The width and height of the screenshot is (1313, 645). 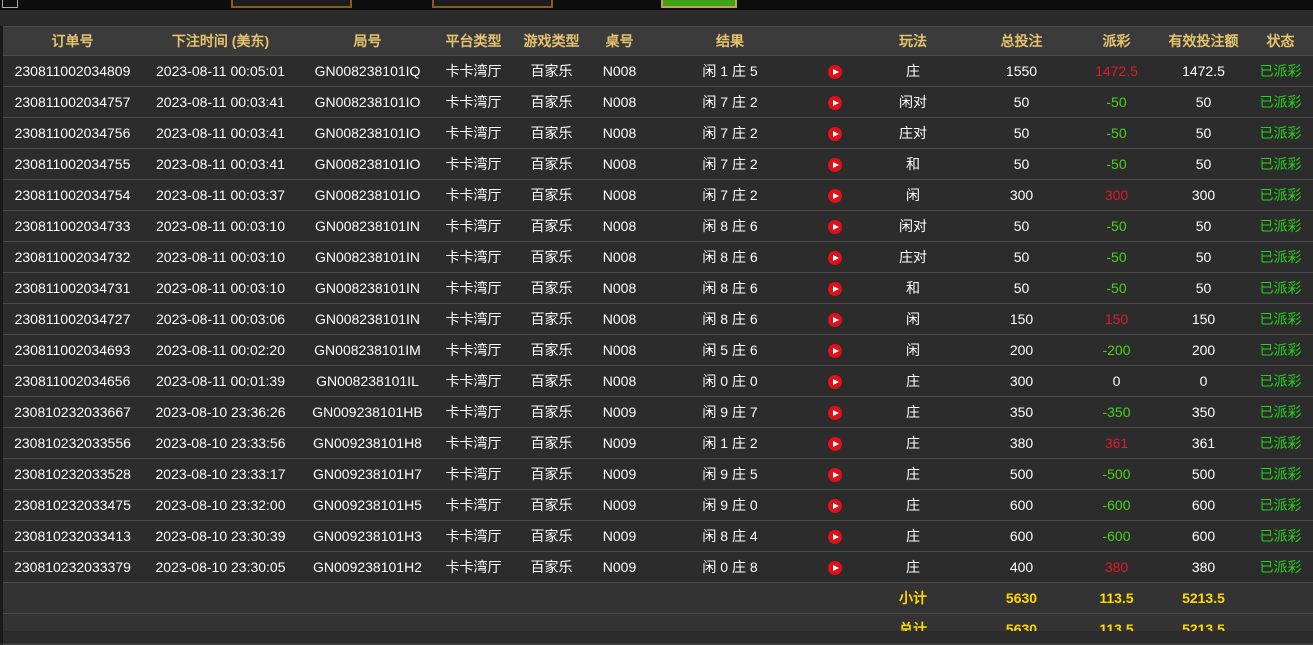 I want to click on play-type-cell: 闲, so click(x=913, y=350).